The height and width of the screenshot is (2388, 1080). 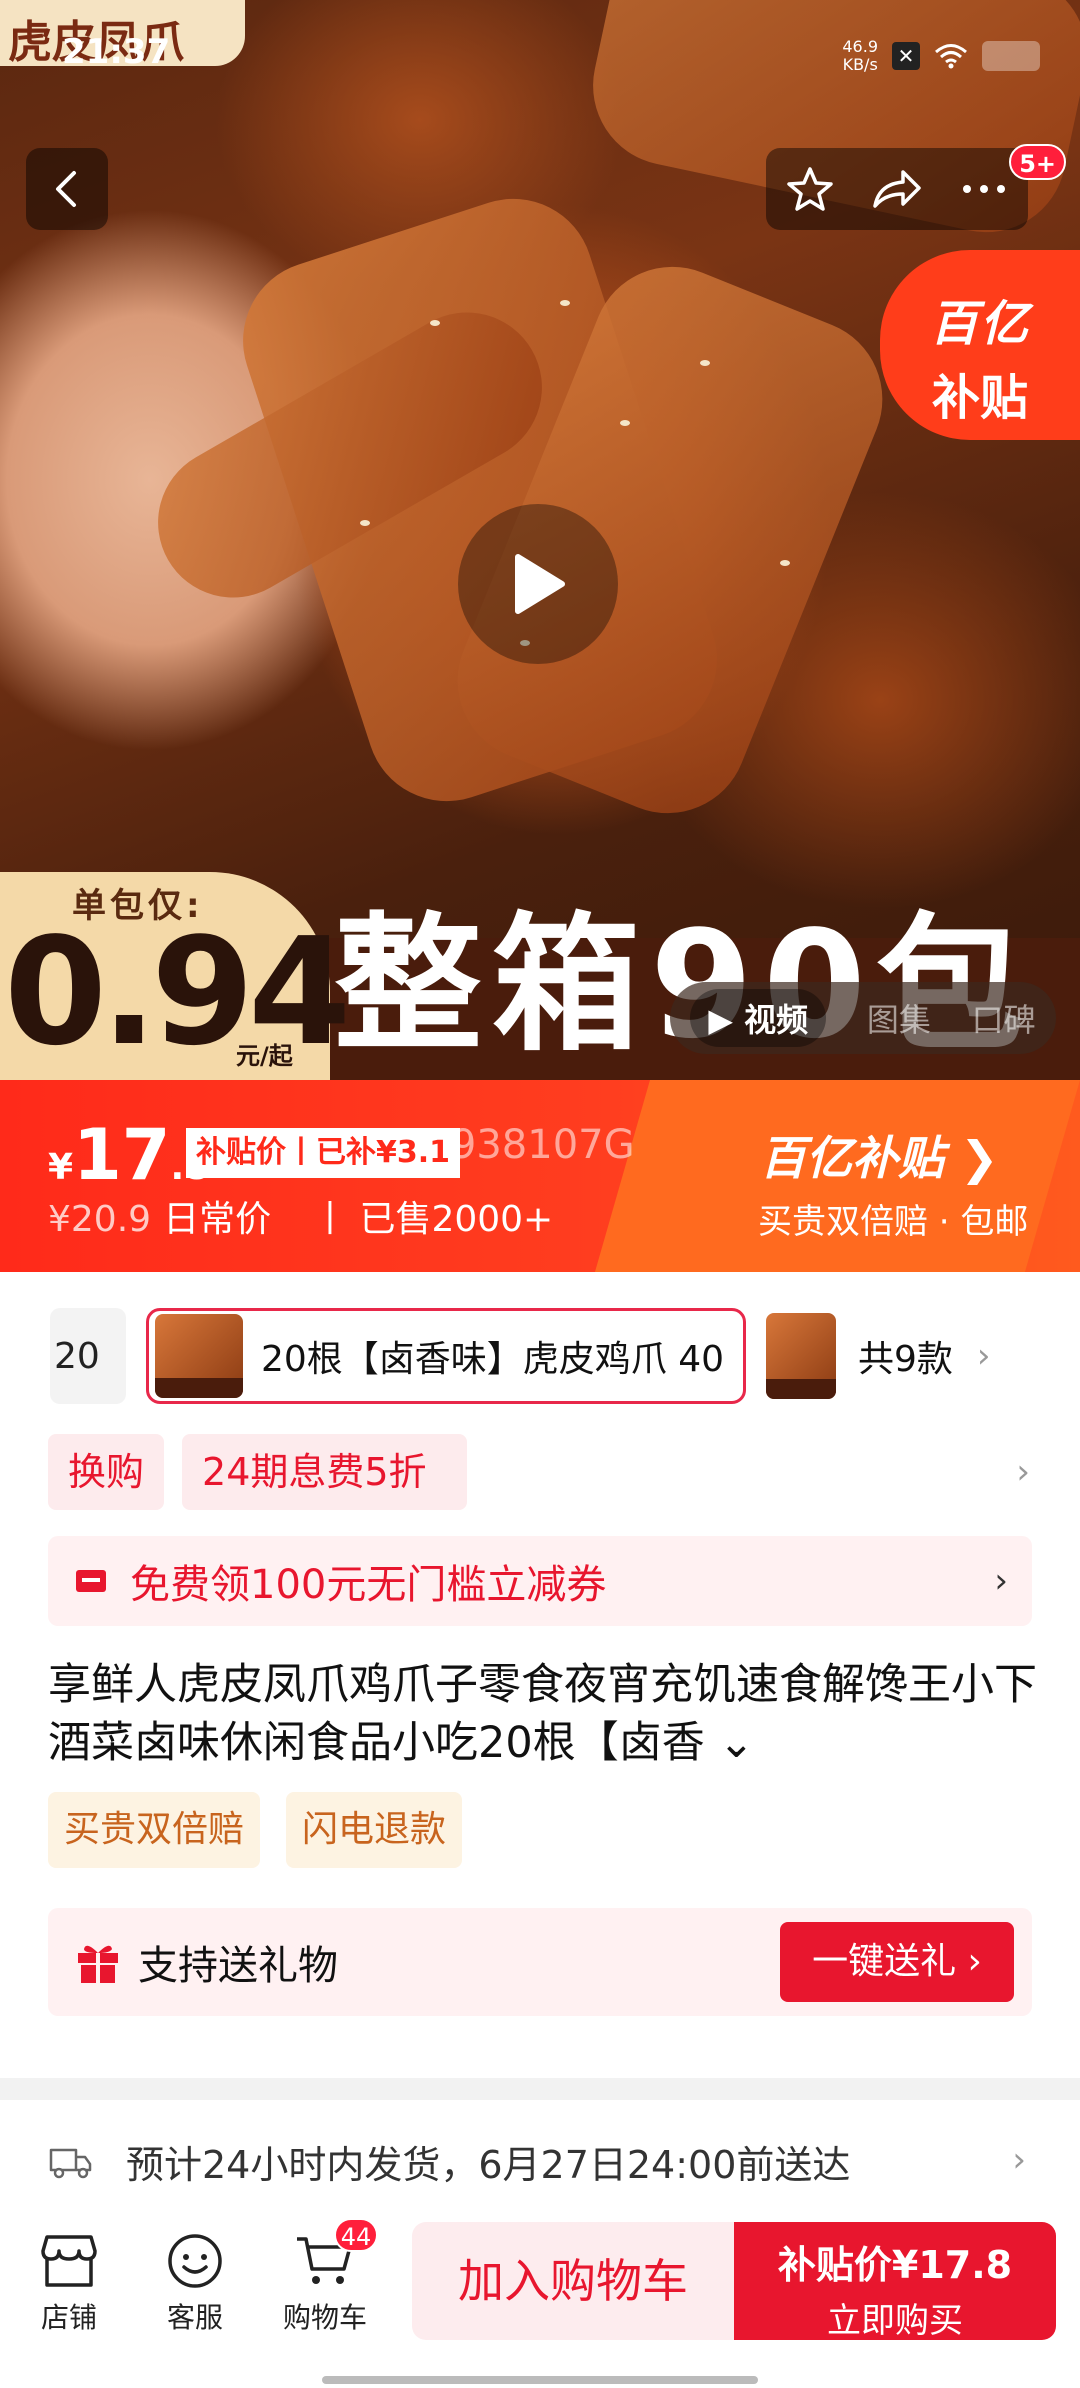 I want to click on delivery-text: 预计24小时内发货，6月27日24:00前送达, so click(x=488, y=2165).